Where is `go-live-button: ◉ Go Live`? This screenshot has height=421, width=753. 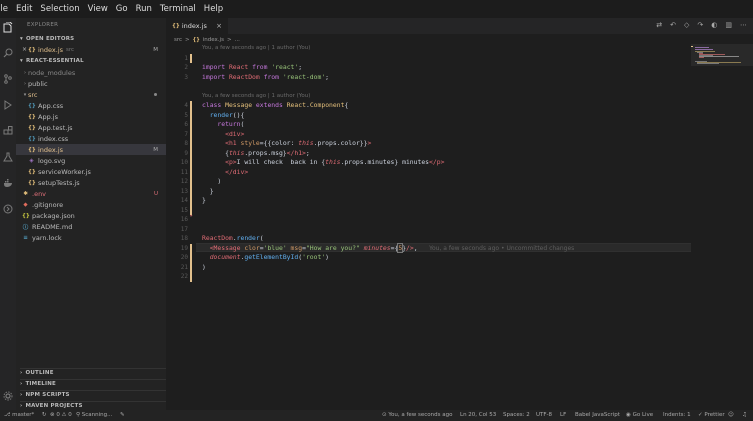
go-live-button: ◉ Go Live is located at coordinates (639, 415).